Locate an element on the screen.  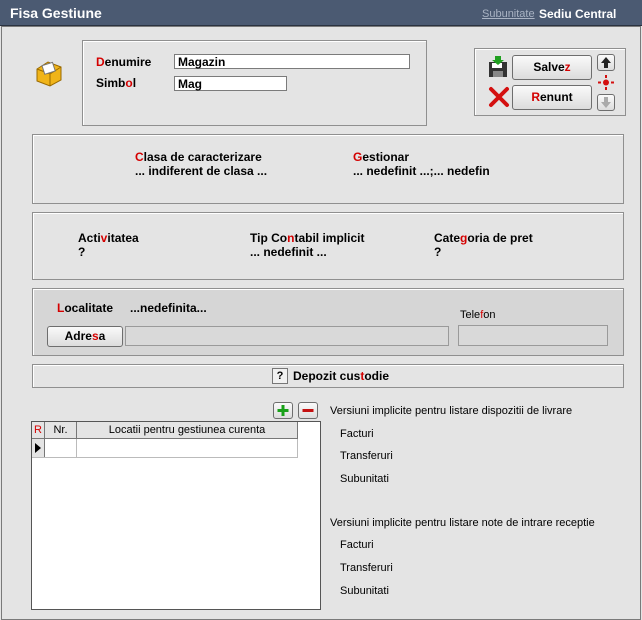
denumire-input: Magazin is located at coordinates (292, 61).